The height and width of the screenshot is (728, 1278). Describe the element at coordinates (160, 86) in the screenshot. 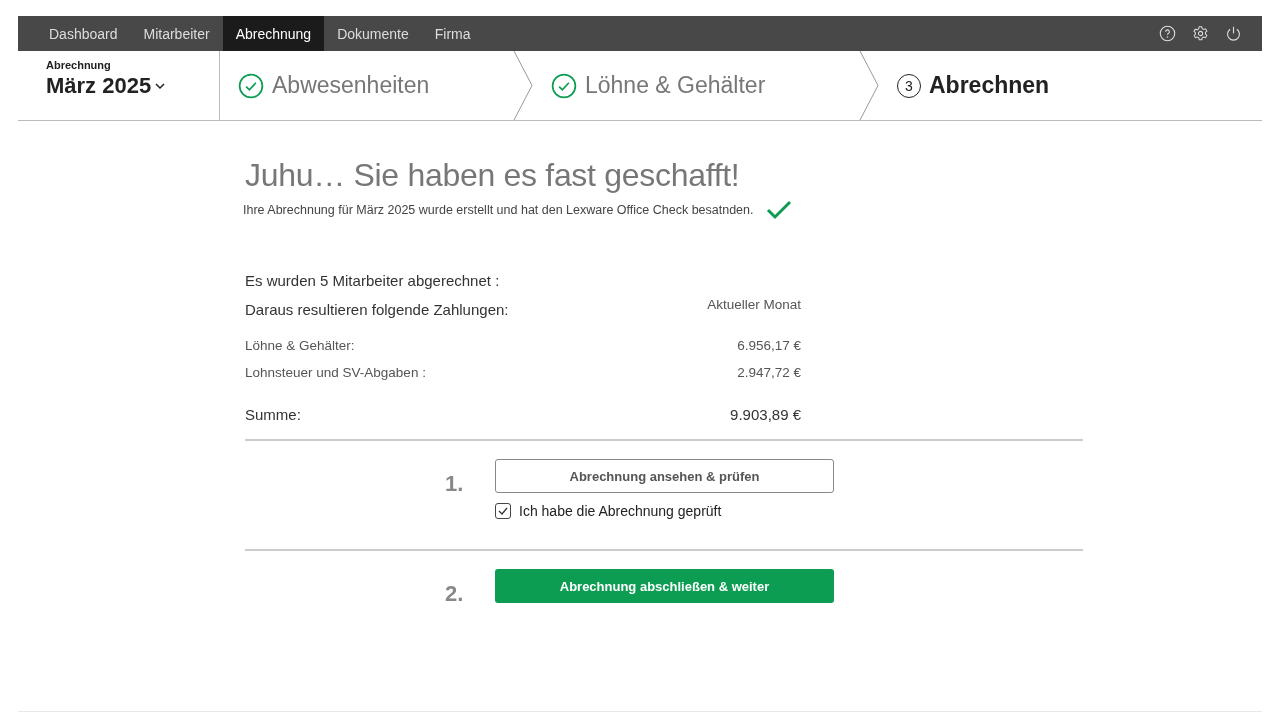

I see `chevron-down-icon` at that location.